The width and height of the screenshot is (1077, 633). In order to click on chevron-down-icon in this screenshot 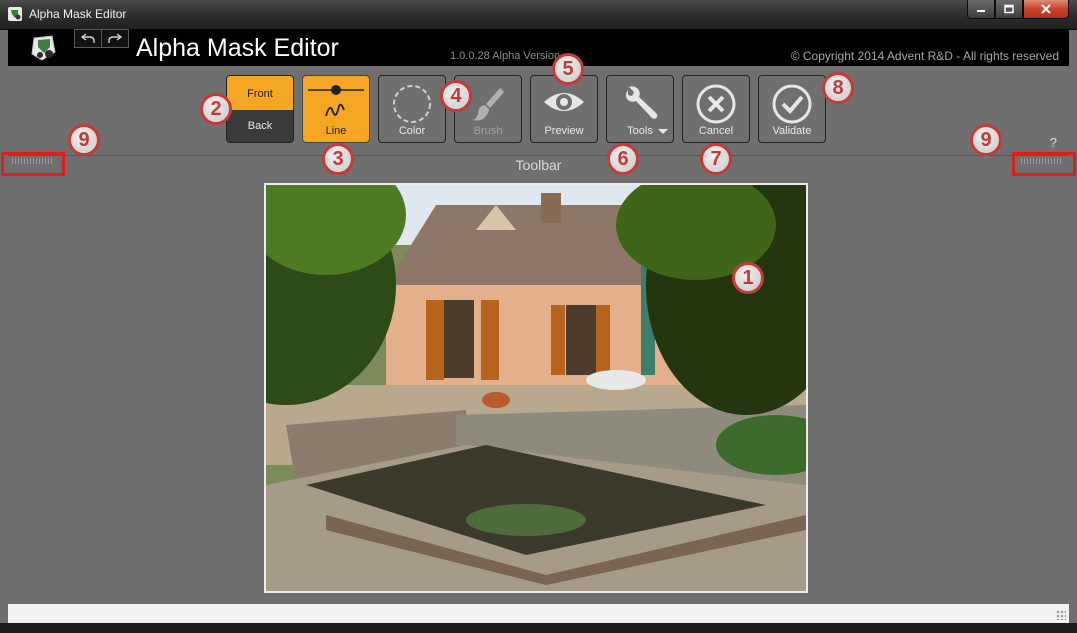, I will do `click(663, 131)`.